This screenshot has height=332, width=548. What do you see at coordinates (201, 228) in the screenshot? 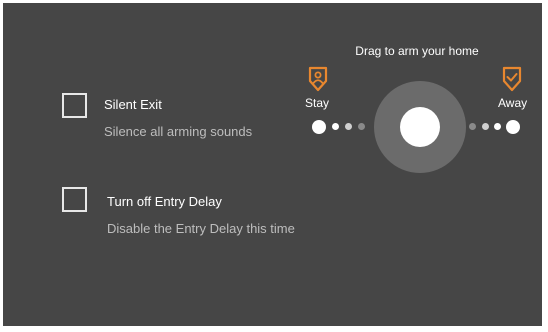
I see `entry-delay-subtitle: Disable the Entry Delay this time` at bounding box center [201, 228].